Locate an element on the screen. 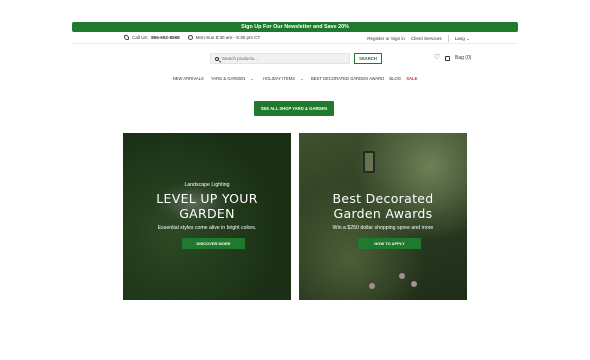  card-title-line1: Best Decorated is located at coordinates (383, 198).